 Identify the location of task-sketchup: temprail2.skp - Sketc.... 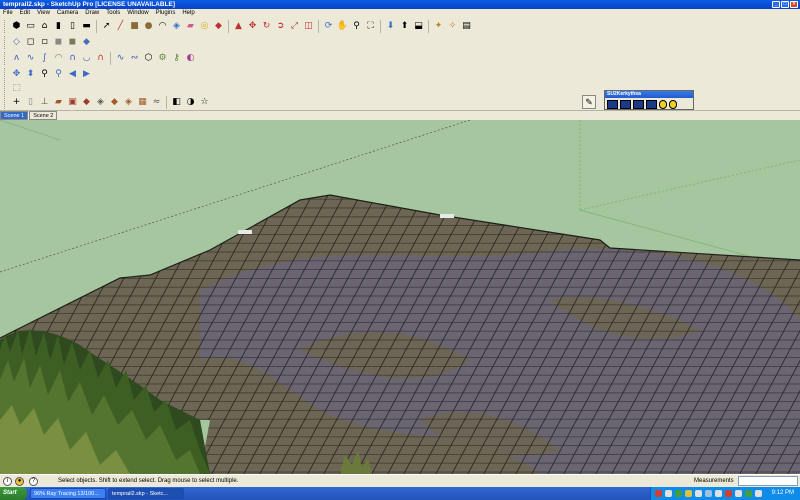
(146, 493).